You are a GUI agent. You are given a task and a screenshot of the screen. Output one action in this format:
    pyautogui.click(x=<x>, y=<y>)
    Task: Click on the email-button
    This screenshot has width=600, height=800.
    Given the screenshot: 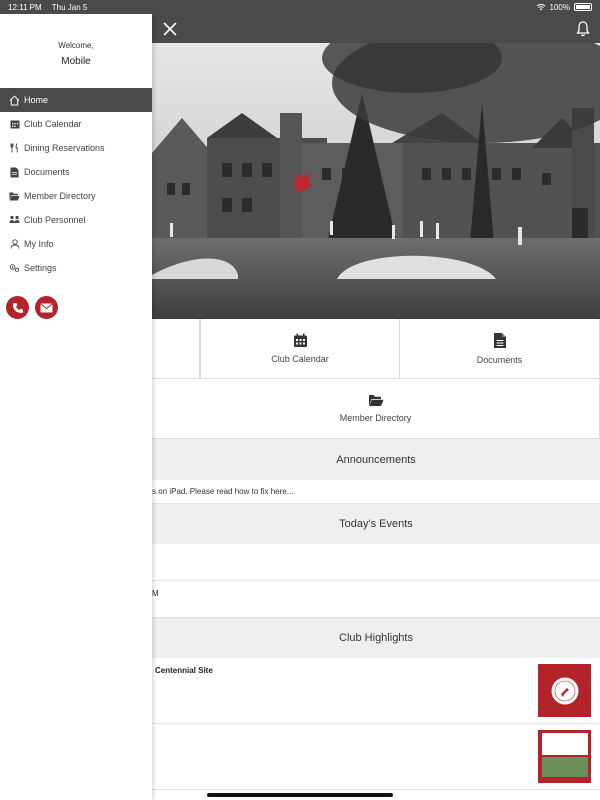 What is the action you would take?
    pyautogui.click(x=46, y=307)
    